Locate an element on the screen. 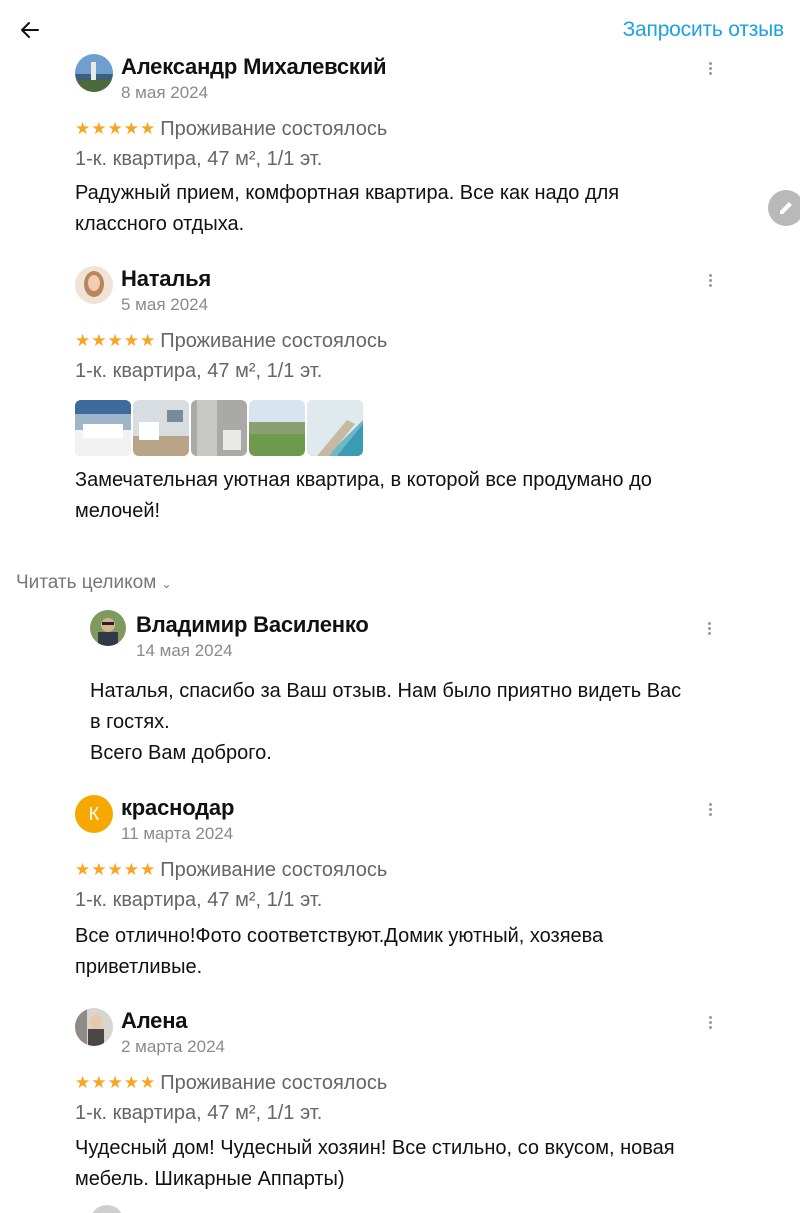 The width and height of the screenshot is (800, 1213). read-full-link: Читать целиком ⌄ is located at coordinates (94, 583).